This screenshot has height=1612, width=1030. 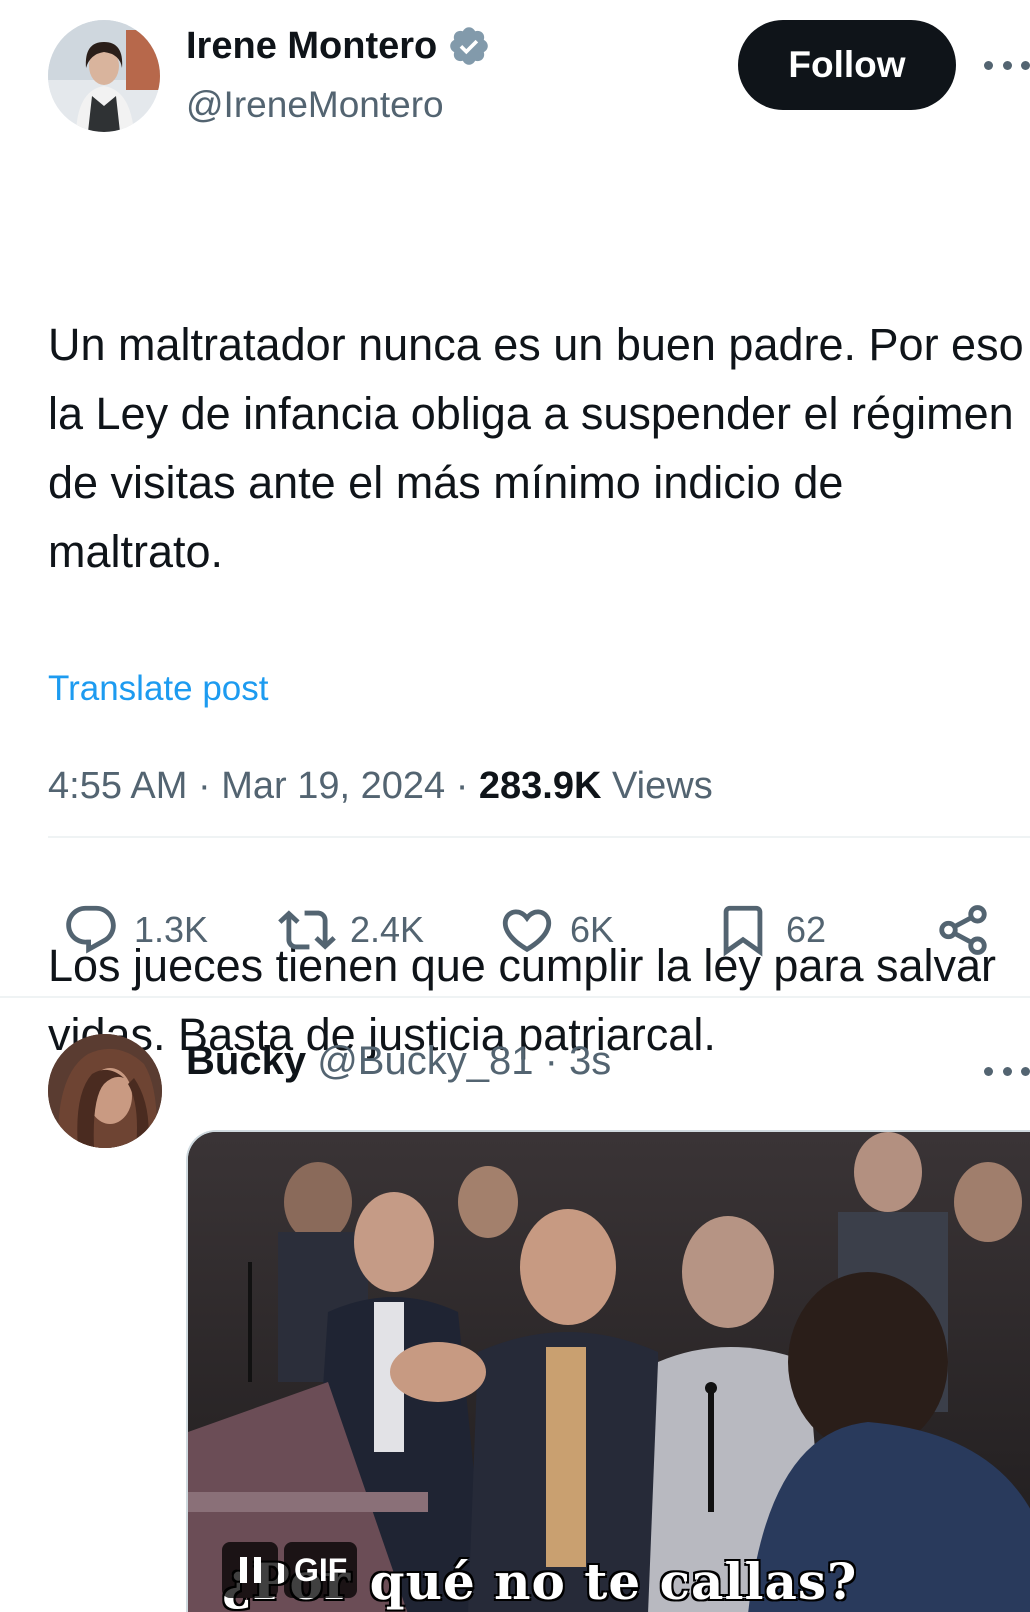 I want to click on repost-count: 2.4K, so click(x=387, y=929).